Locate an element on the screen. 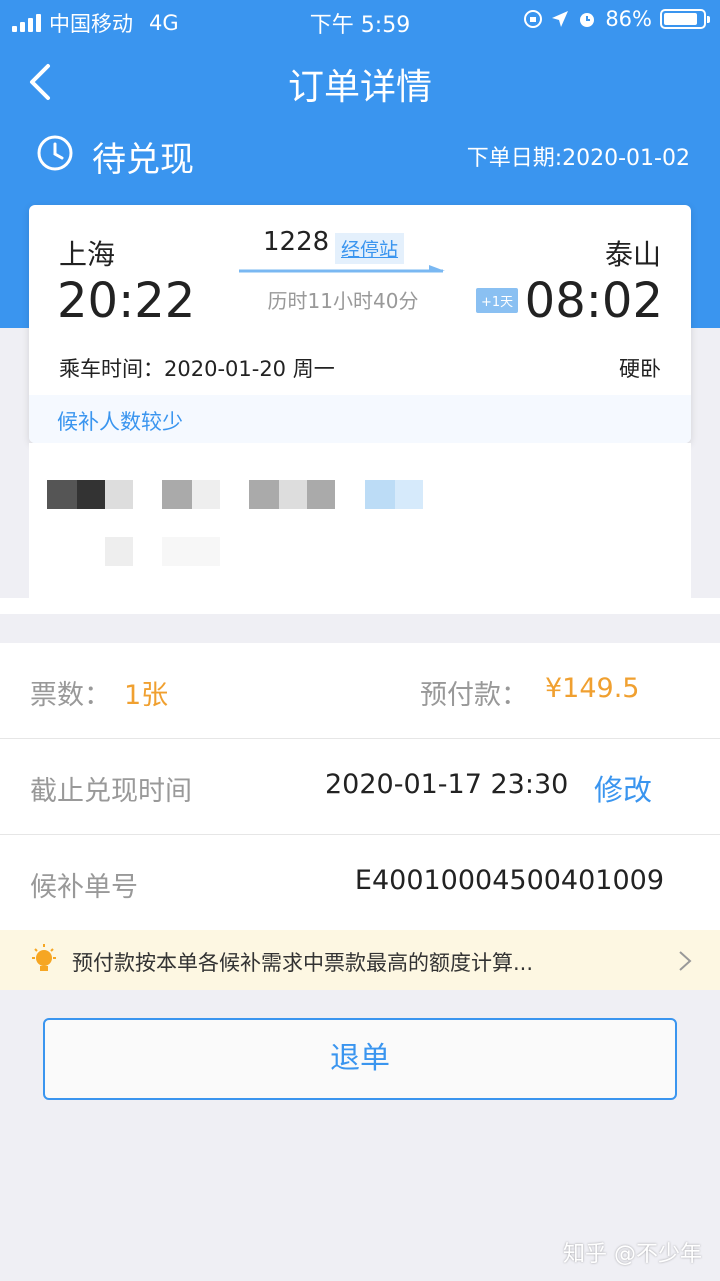  battery-percent: 86% is located at coordinates (628, 19).